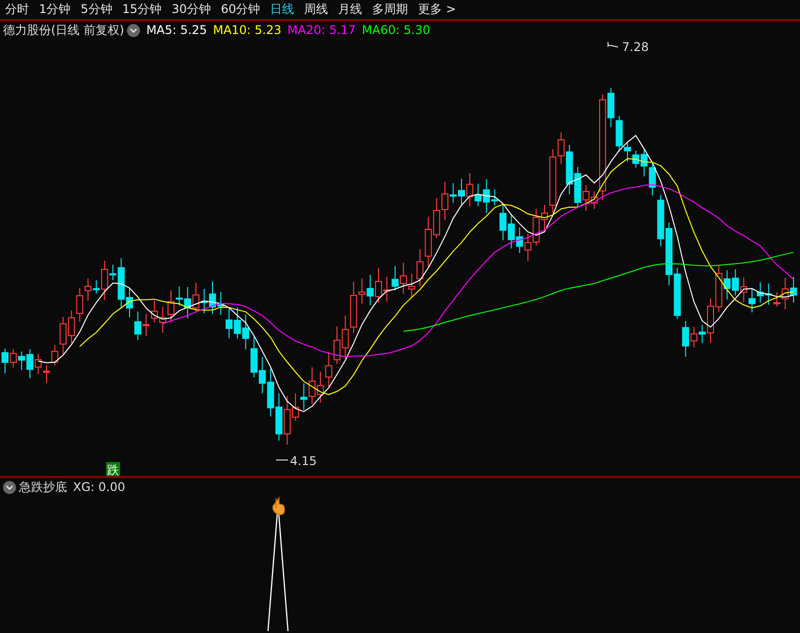 The image size is (800, 633). What do you see at coordinates (247, 30) in the screenshot?
I see `ma-value: MA10: 5.23` at bounding box center [247, 30].